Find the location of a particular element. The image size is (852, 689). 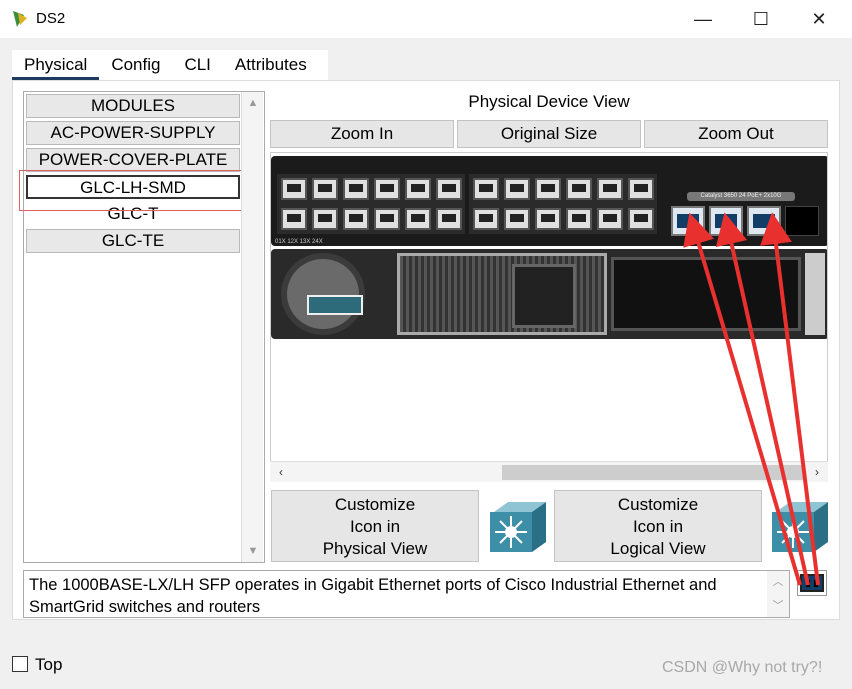

tab-bar: Physical Config CLI Attributes is located at coordinates (170, 65).